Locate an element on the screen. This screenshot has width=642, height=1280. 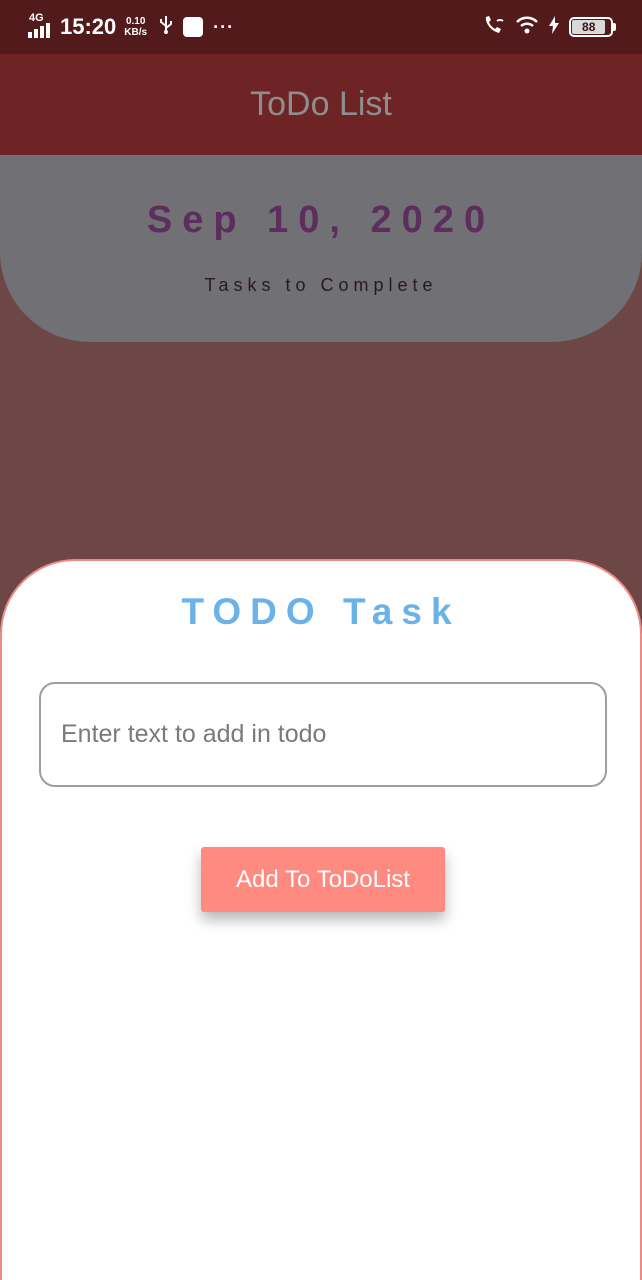
add-to-todolist-button: Add To ToDoList is located at coordinates (323, 879).